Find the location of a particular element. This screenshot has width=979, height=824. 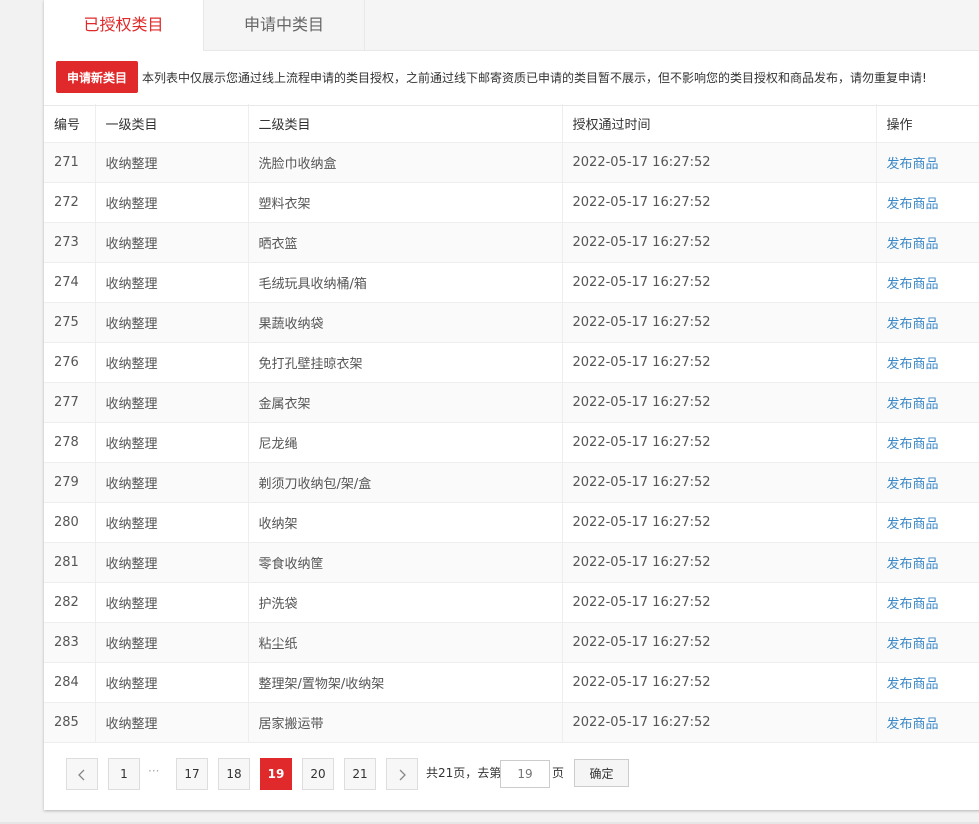

page-button-current: 19 is located at coordinates (276, 774).